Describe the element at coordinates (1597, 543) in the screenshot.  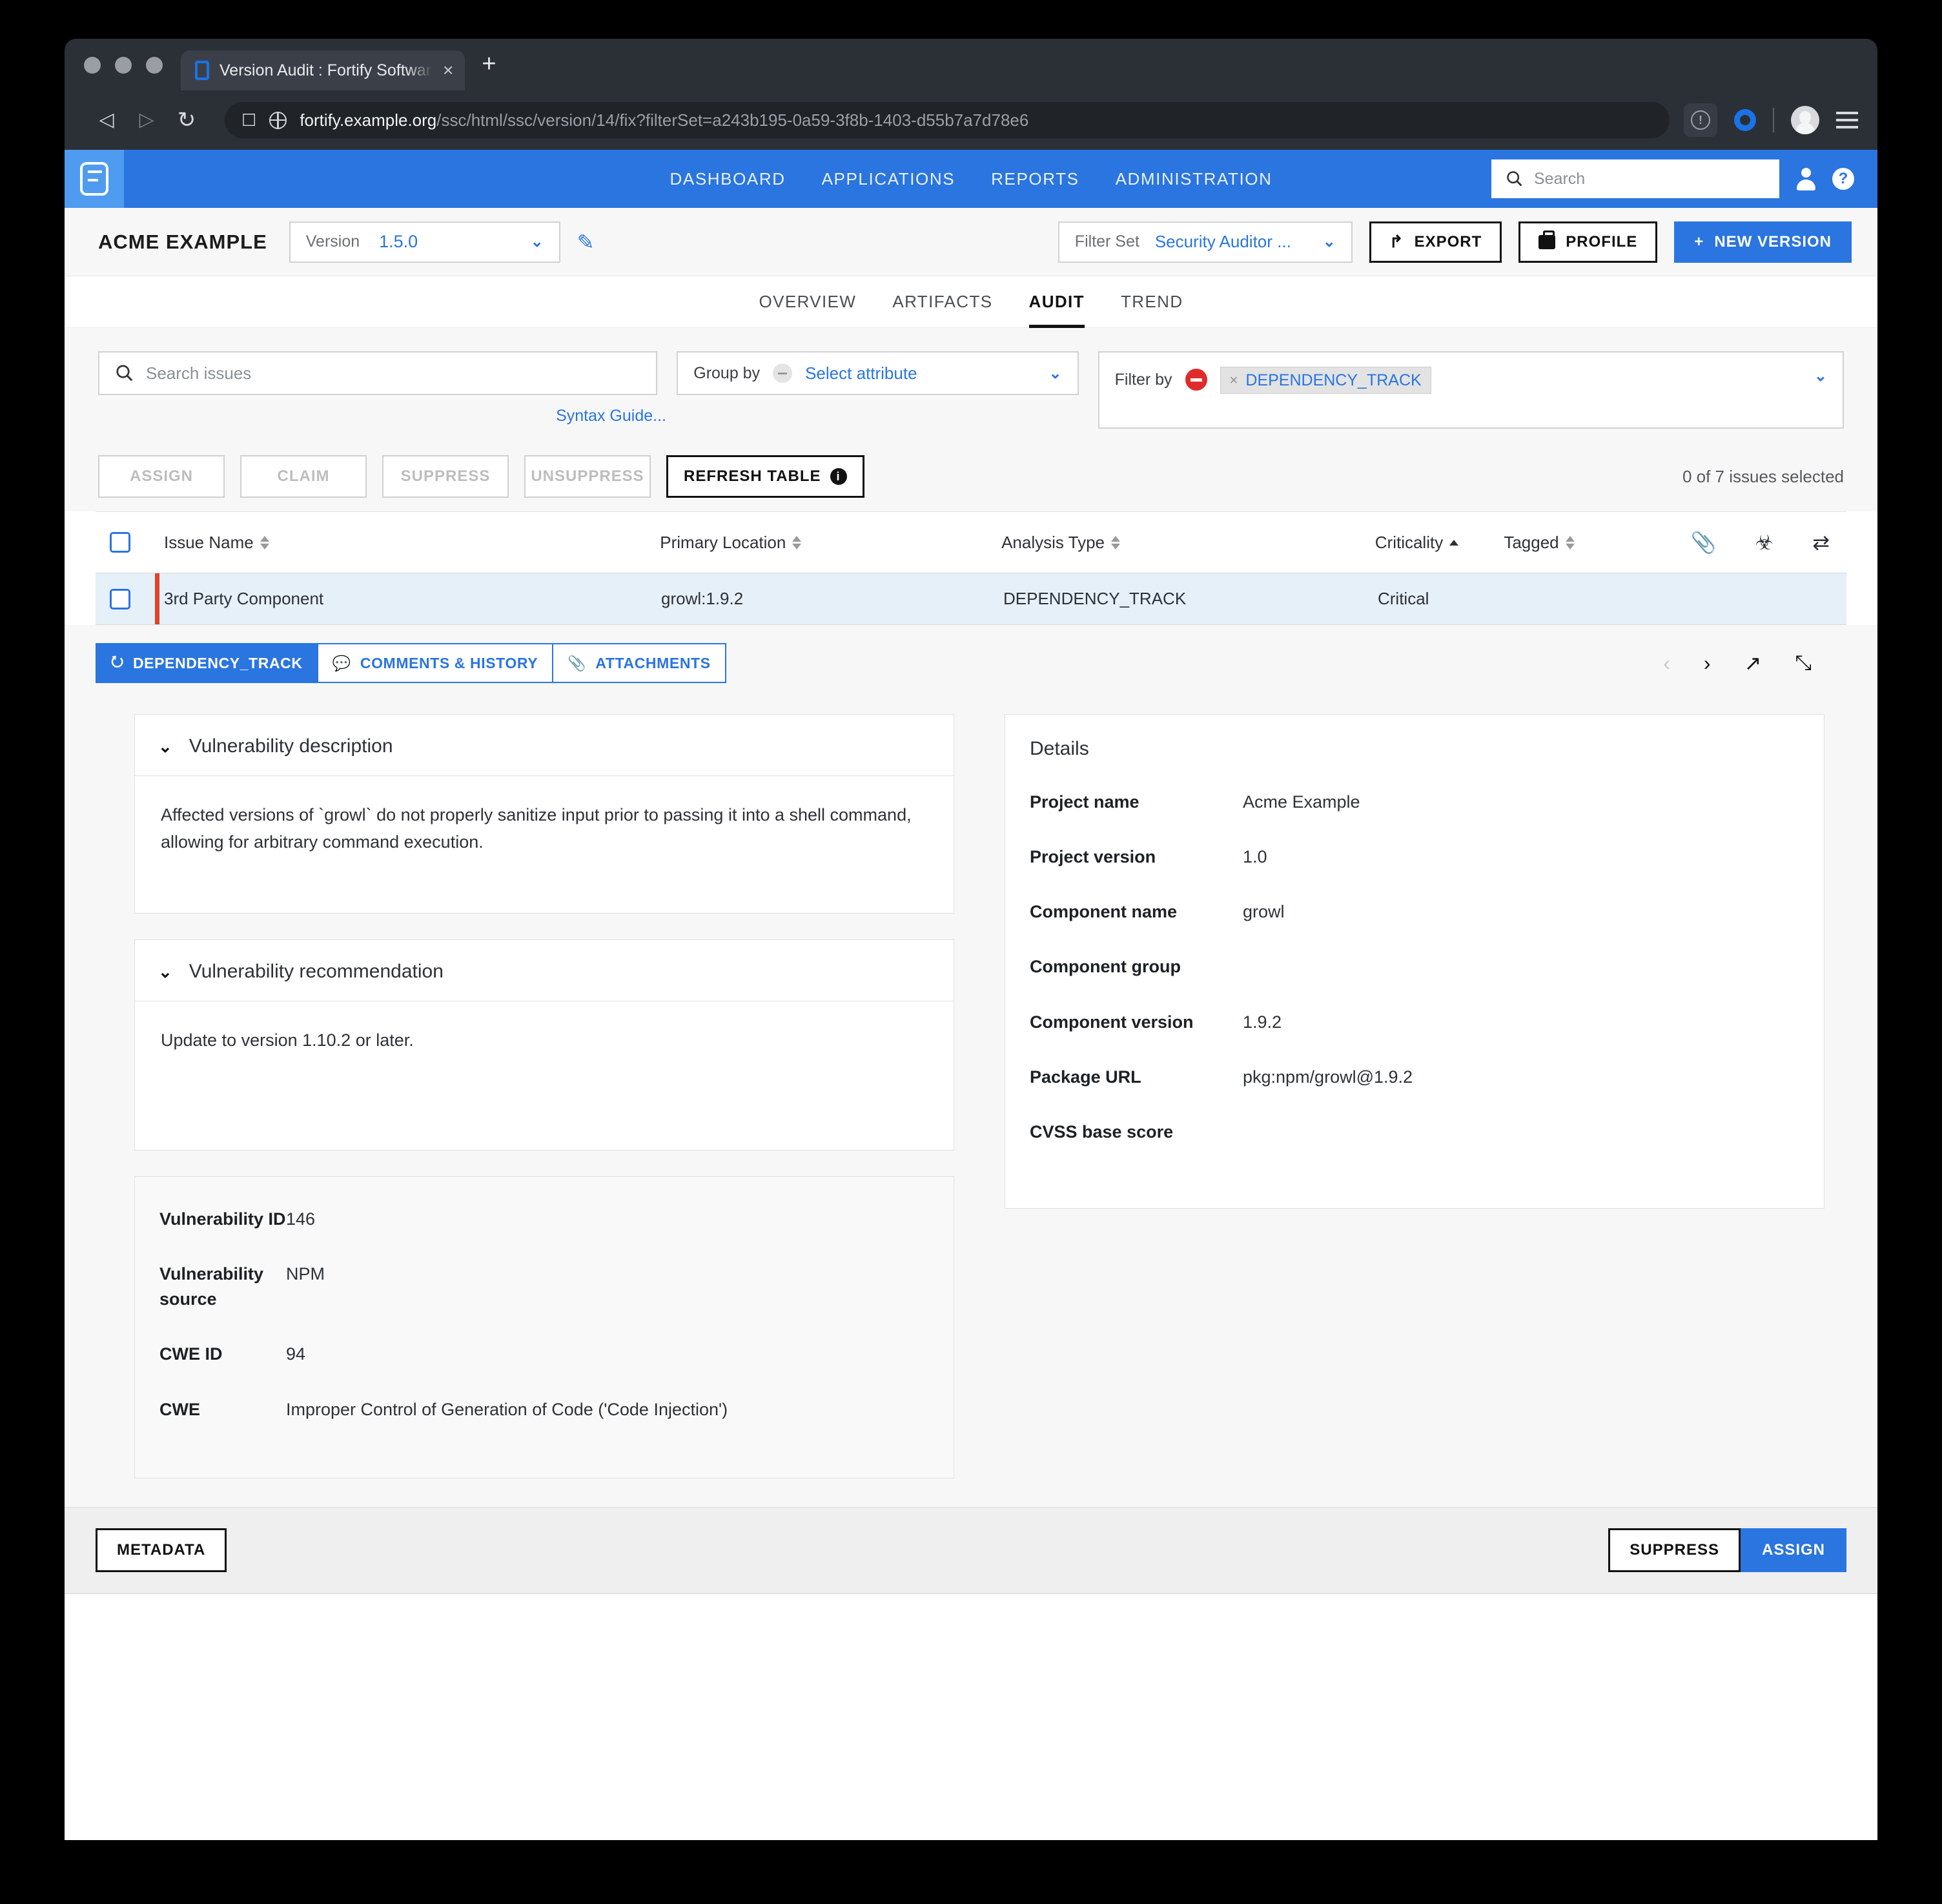
I see `column-header-tagged: Tagged` at that location.